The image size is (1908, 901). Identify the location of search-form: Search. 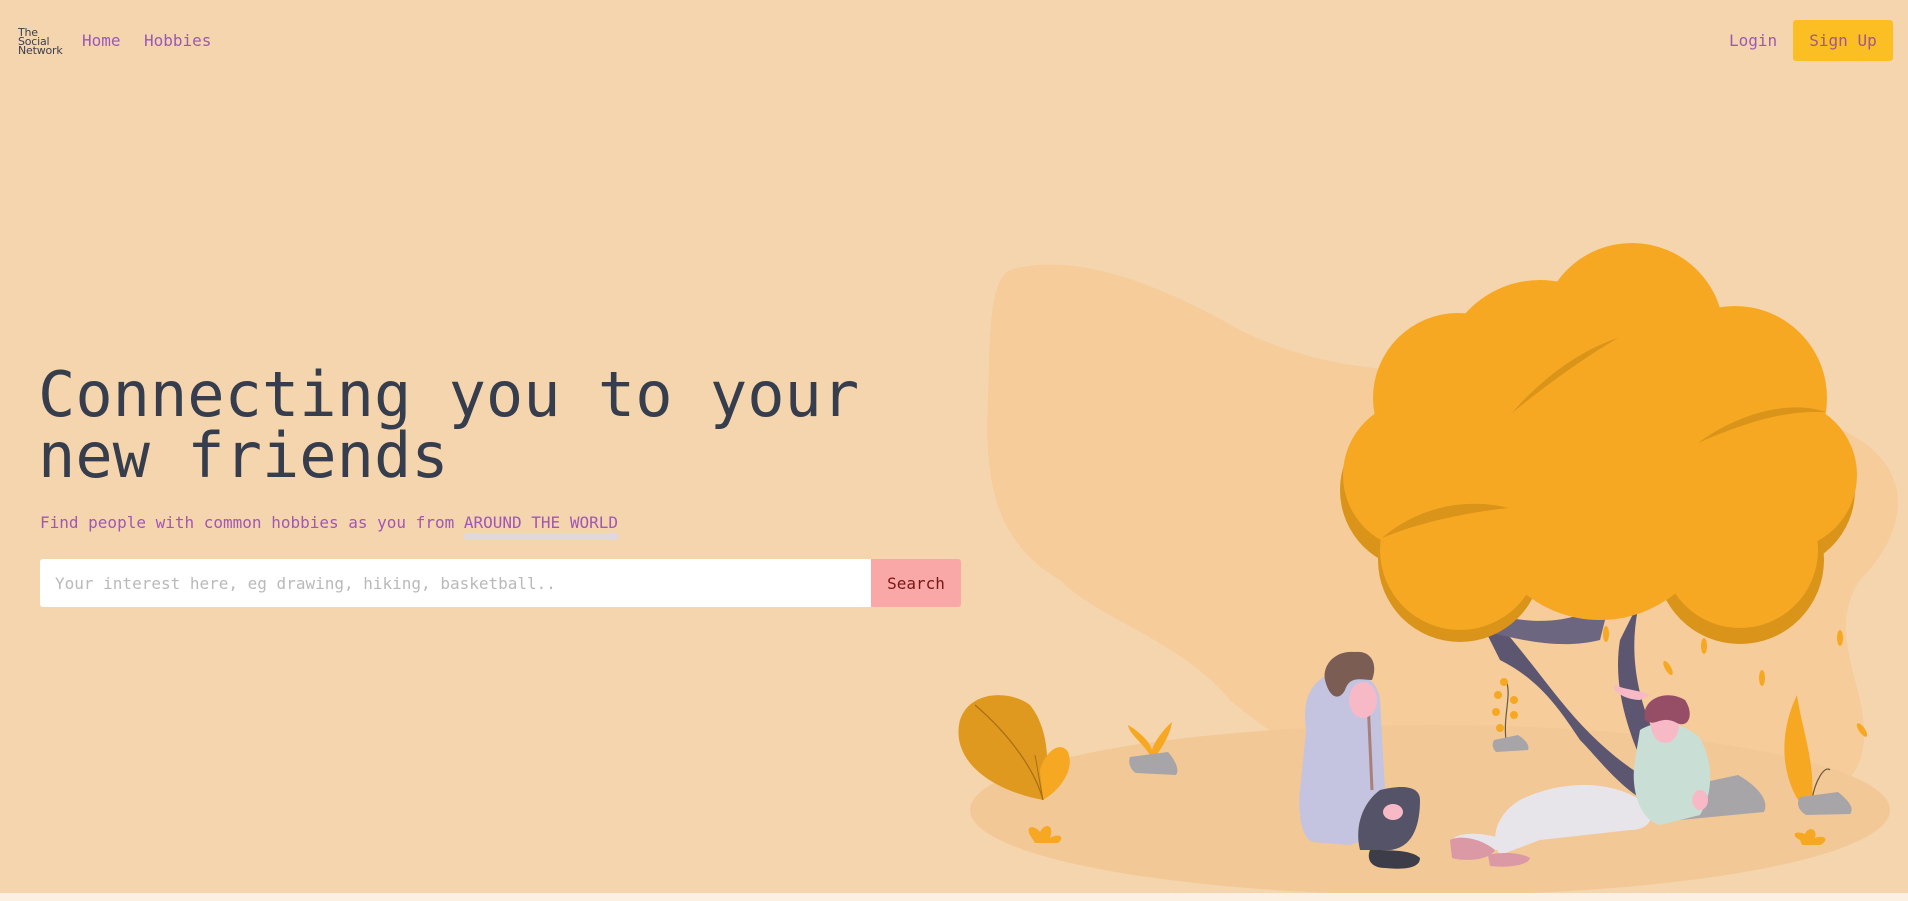
(500, 583).